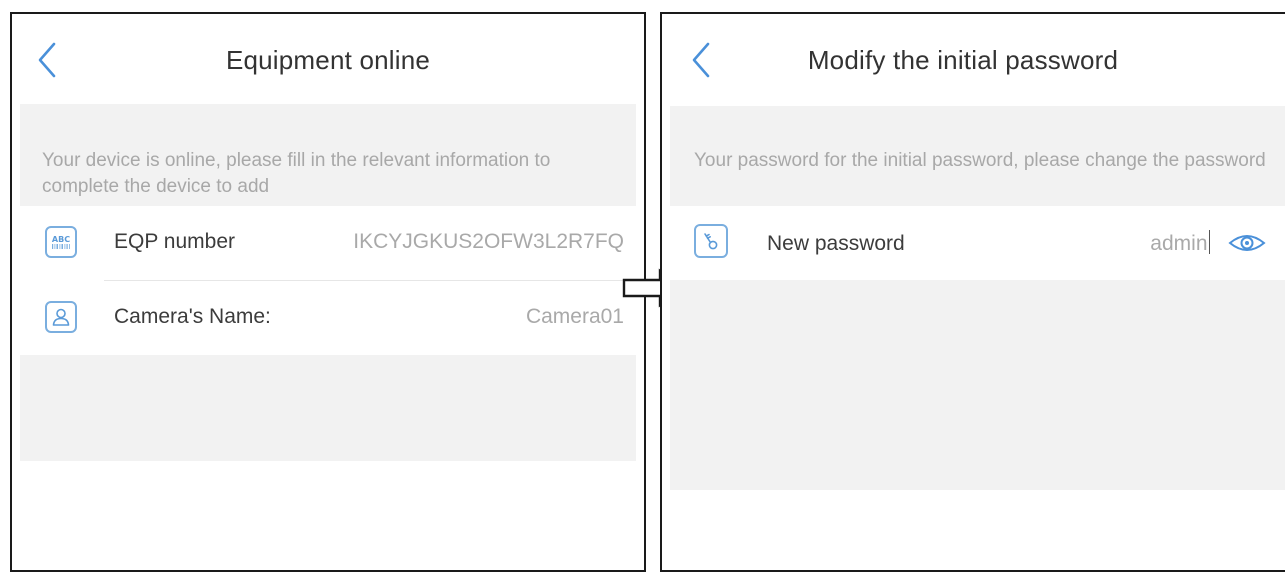 Image resolution: width=1285 pixels, height=572 pixels. I want to click on svg-text: ABC, so click(61, 239).